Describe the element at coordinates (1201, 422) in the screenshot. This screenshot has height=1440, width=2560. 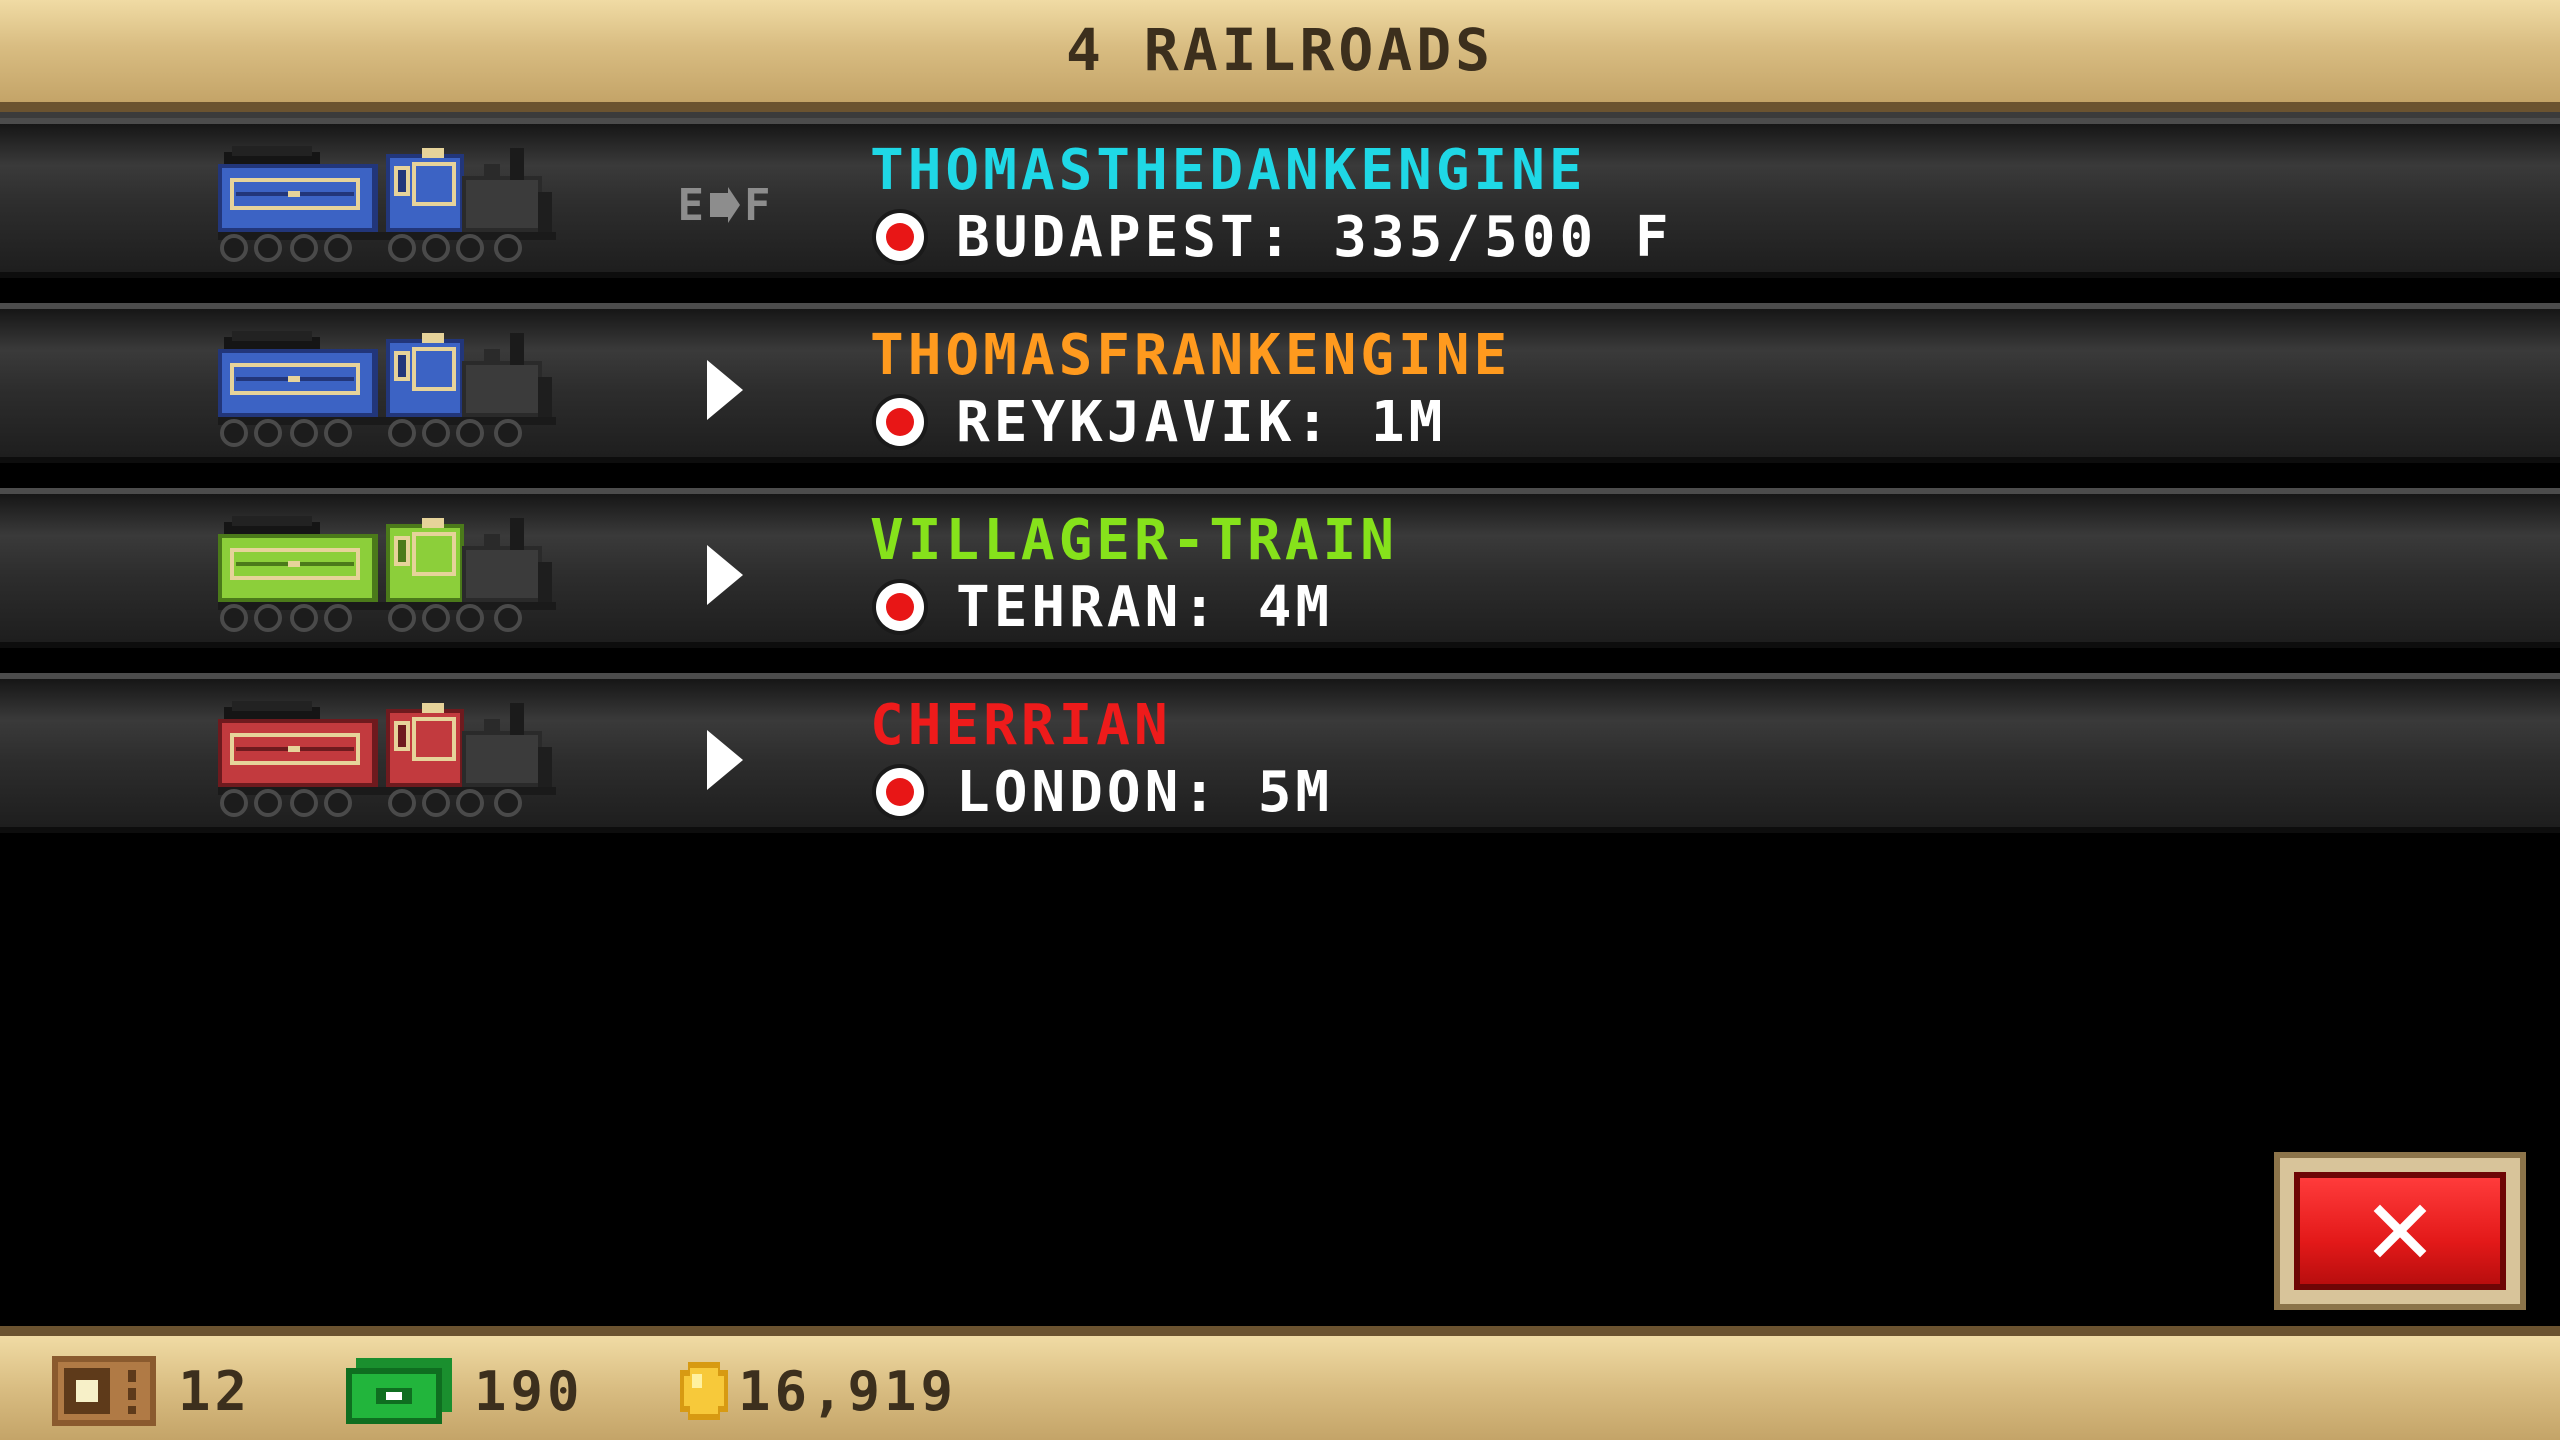
I see `route-text: REYKJAVIK: 1M` at that location.